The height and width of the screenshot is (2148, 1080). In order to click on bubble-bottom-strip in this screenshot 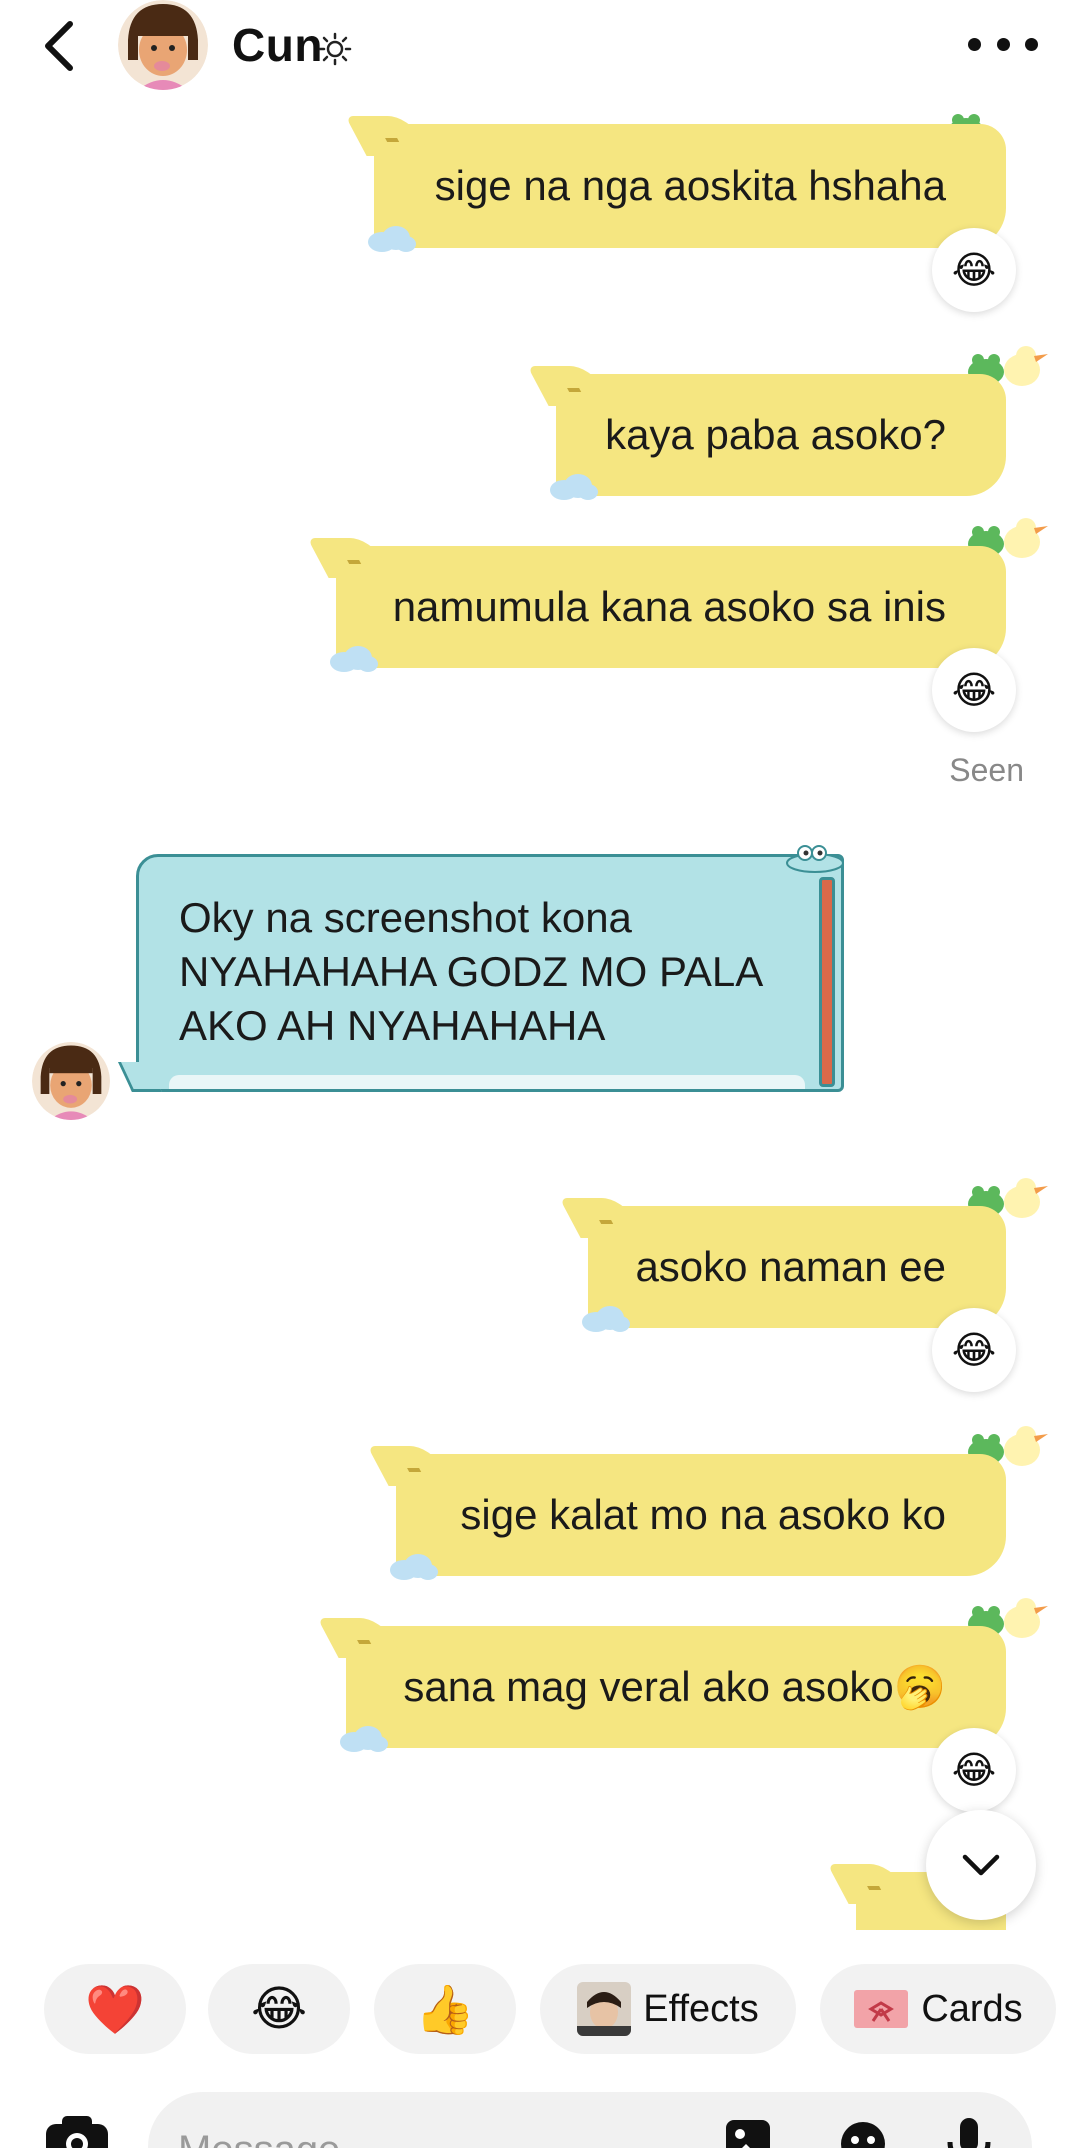, I will do `click(487, 1082)`.